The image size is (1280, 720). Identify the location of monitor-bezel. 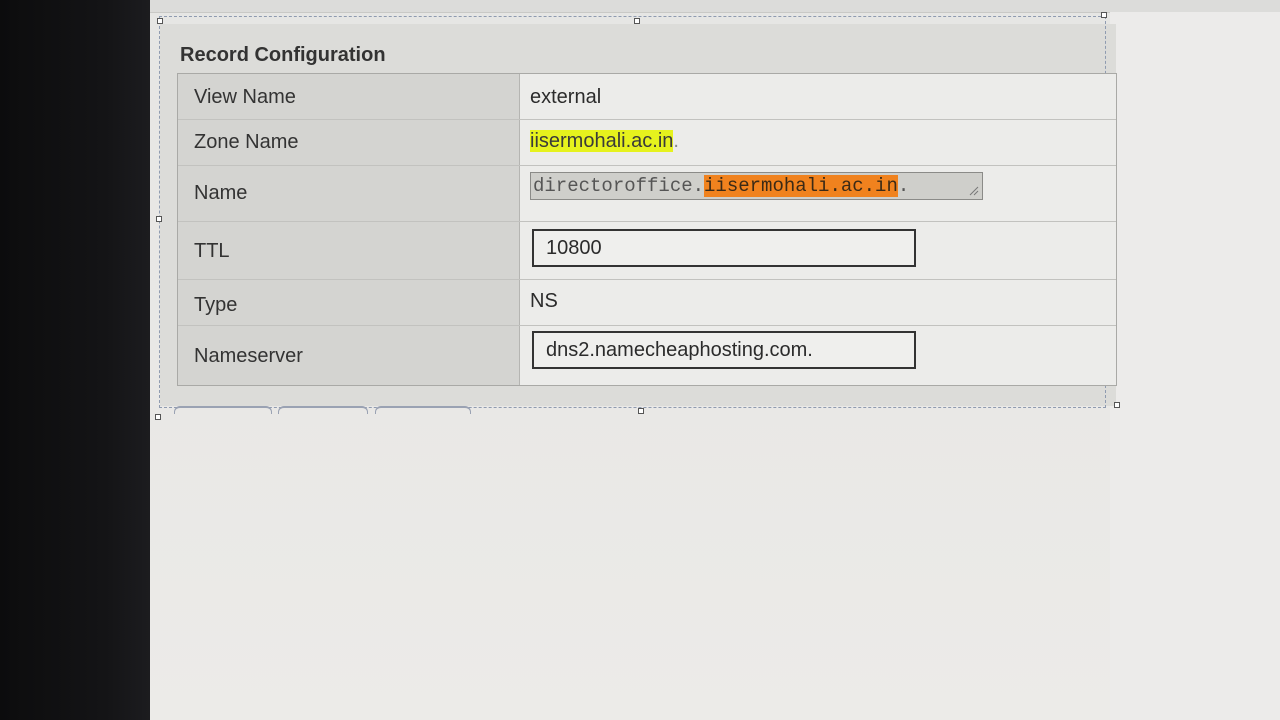
(75, 360).